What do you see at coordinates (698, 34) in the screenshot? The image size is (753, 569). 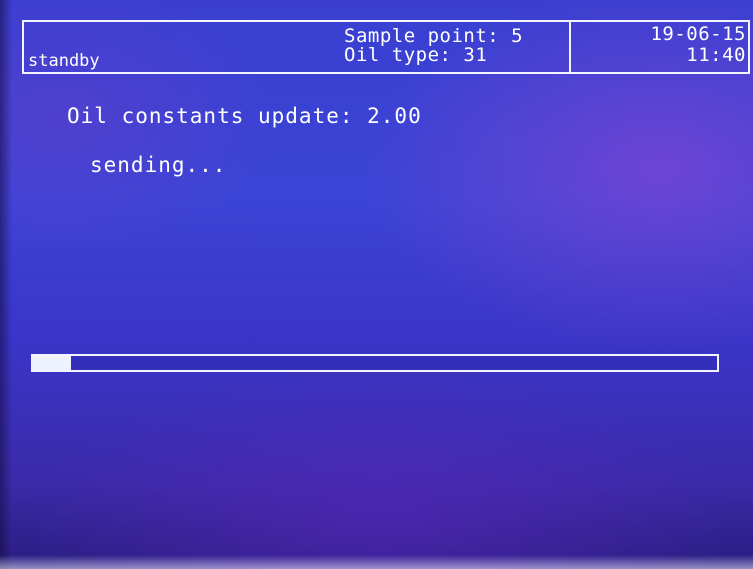 I see `date-label: 19-06-15` at bounding box center [698, 34].